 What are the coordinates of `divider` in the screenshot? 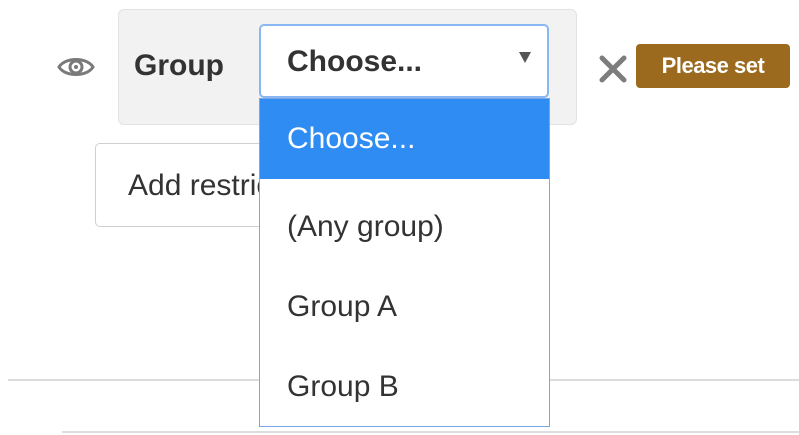 It's located at (430, 432).